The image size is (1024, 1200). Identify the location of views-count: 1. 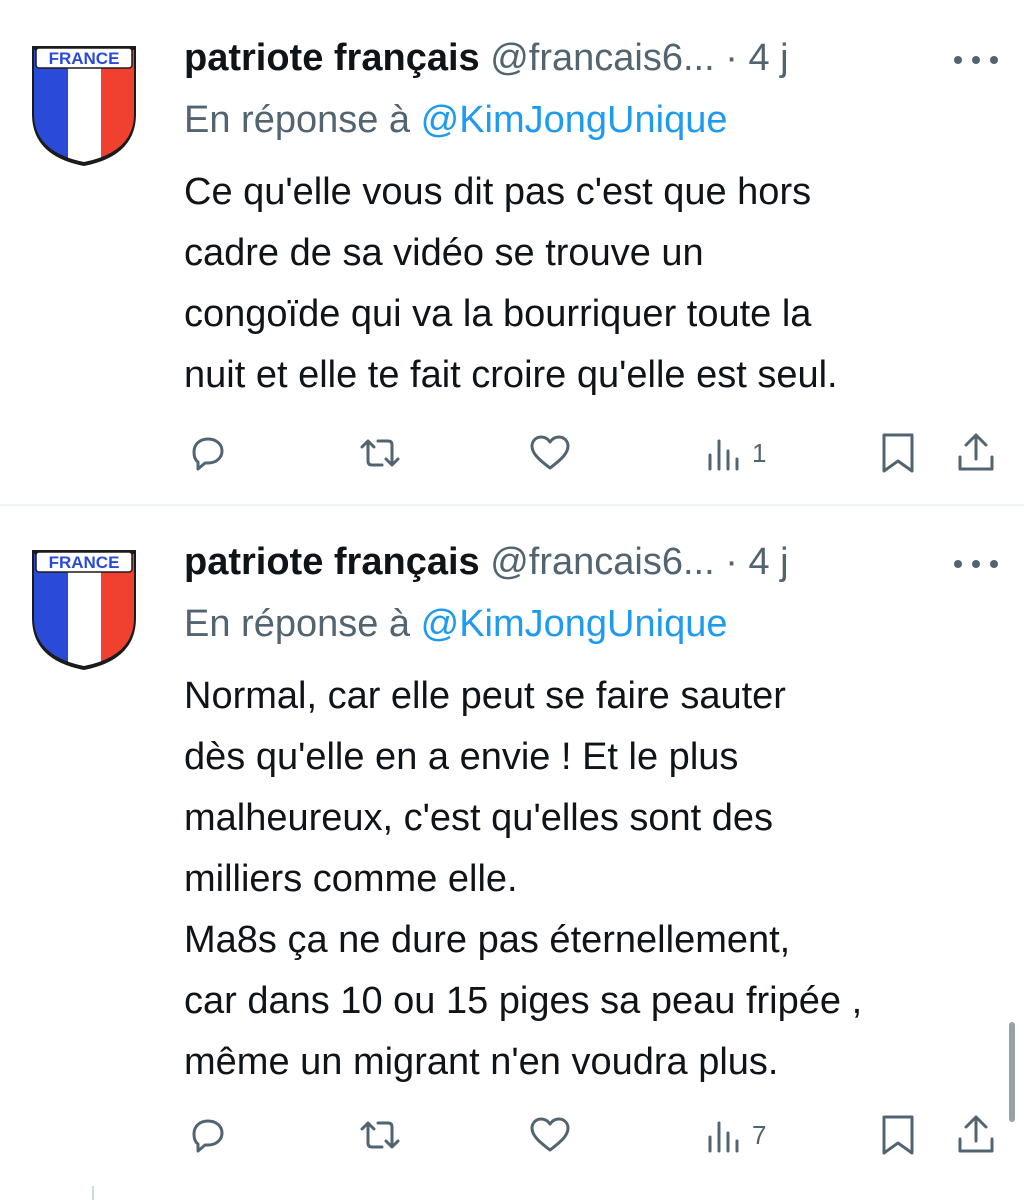
(759, 452).